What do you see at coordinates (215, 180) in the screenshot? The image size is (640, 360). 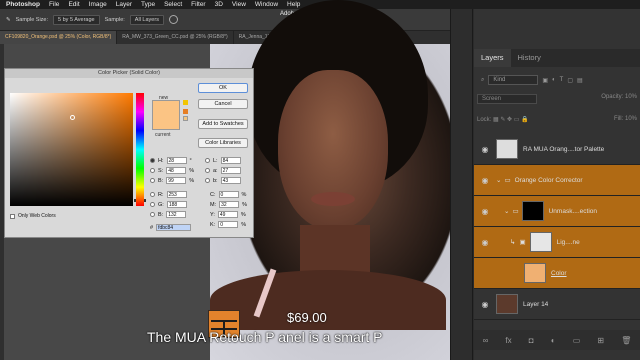 I see `lb-label: b:` at bounding box center [215, 180].